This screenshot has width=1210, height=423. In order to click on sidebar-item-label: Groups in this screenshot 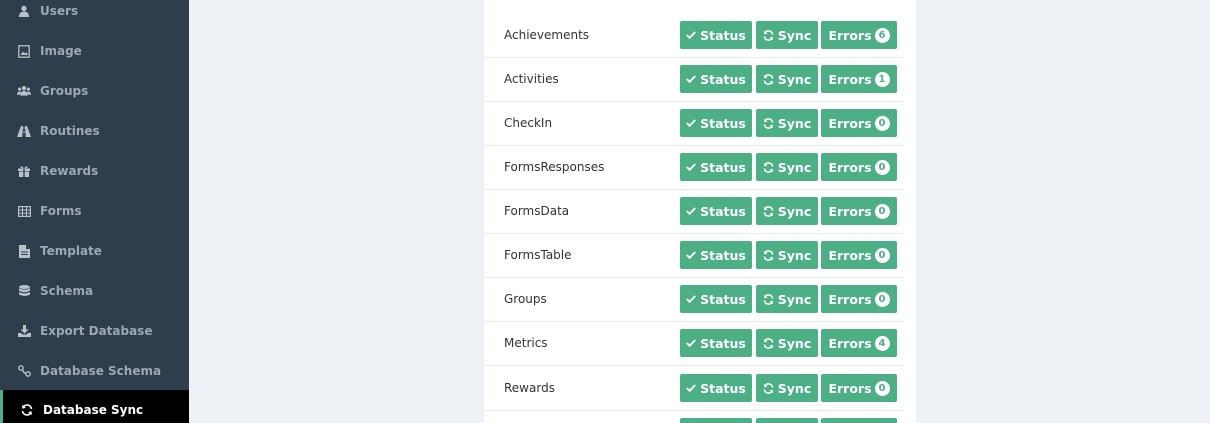, I will do `click(64, 91)`.